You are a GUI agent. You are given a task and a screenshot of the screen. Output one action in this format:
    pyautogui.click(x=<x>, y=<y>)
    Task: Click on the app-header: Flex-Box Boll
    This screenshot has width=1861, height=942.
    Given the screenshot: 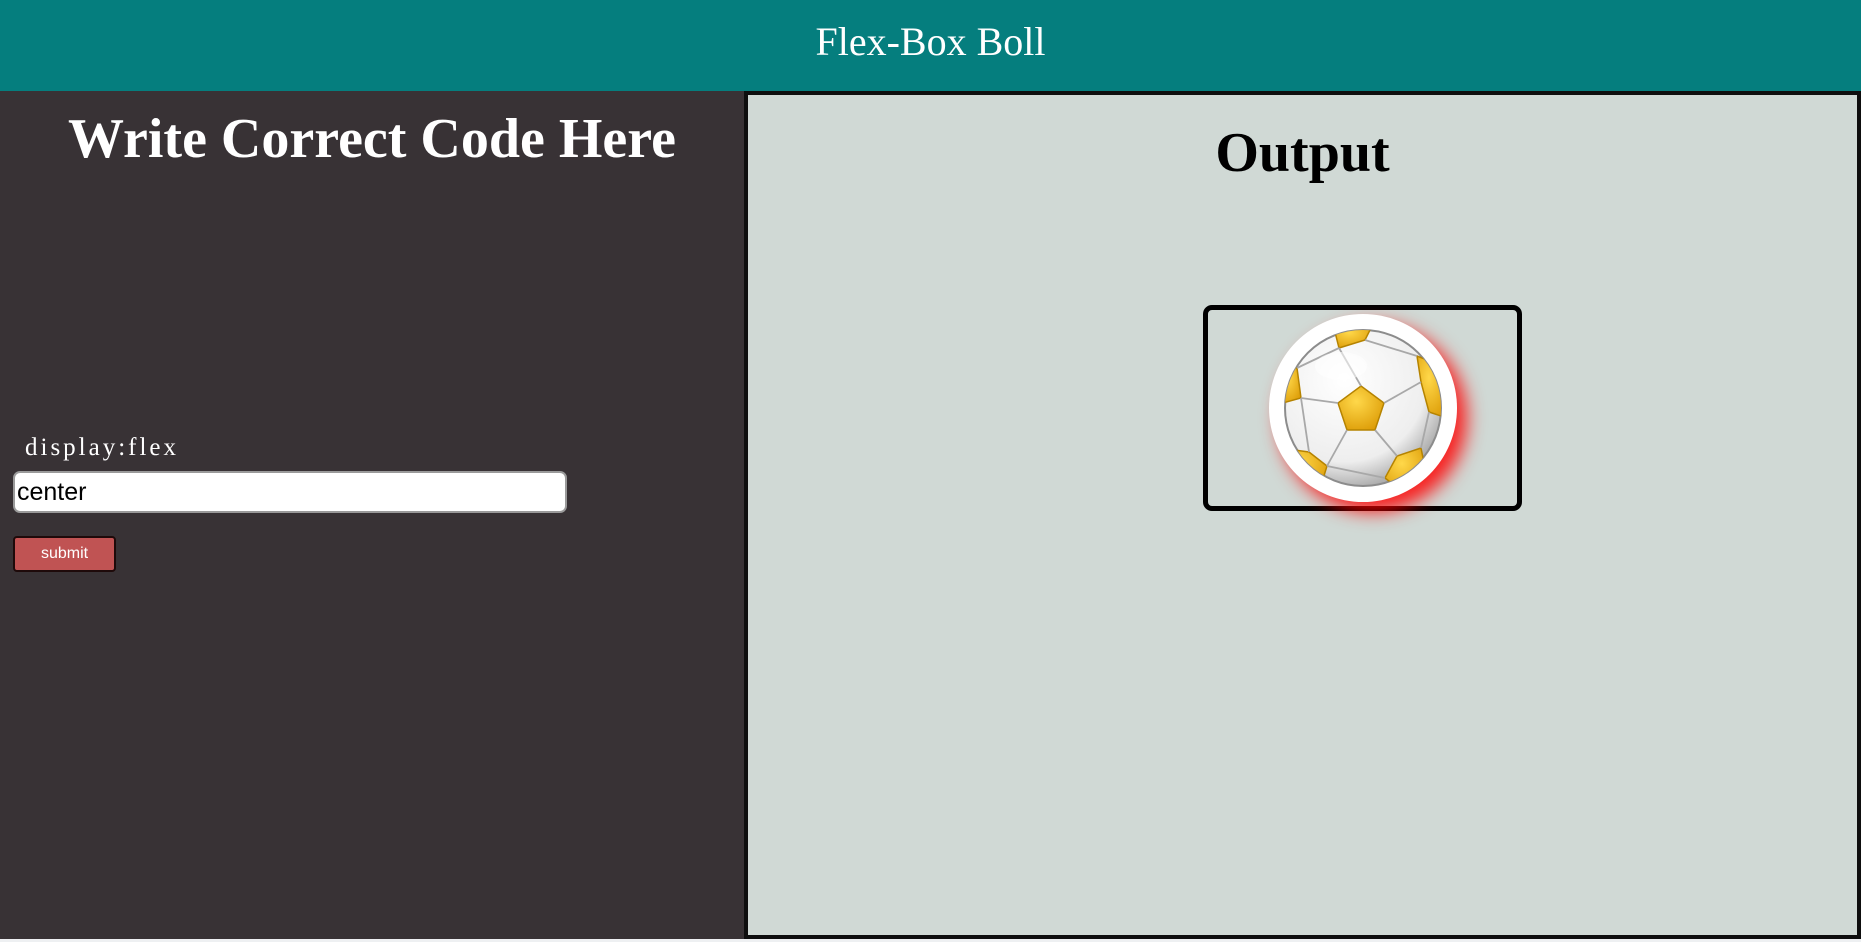 What is the action you would take?
    pyautogui.click(x=930, y=45)
    